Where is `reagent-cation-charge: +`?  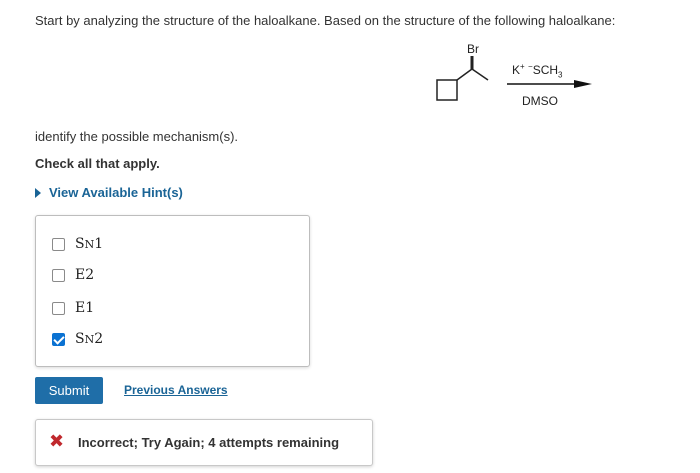 reagent-cation-charge: + is located at coordinates (522, 66).